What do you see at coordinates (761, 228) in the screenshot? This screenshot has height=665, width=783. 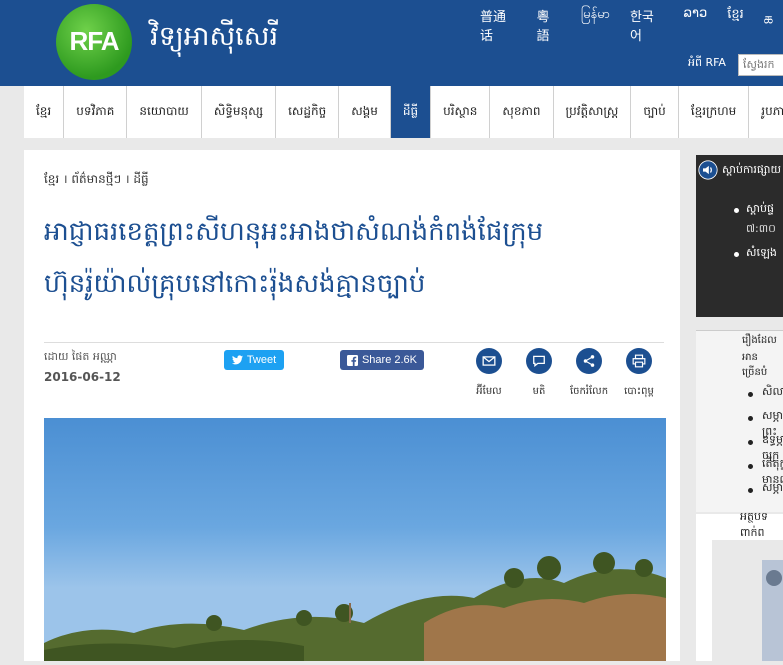 I see `listen-item-time: ៧:៣០` at bounding box center [761, 228].